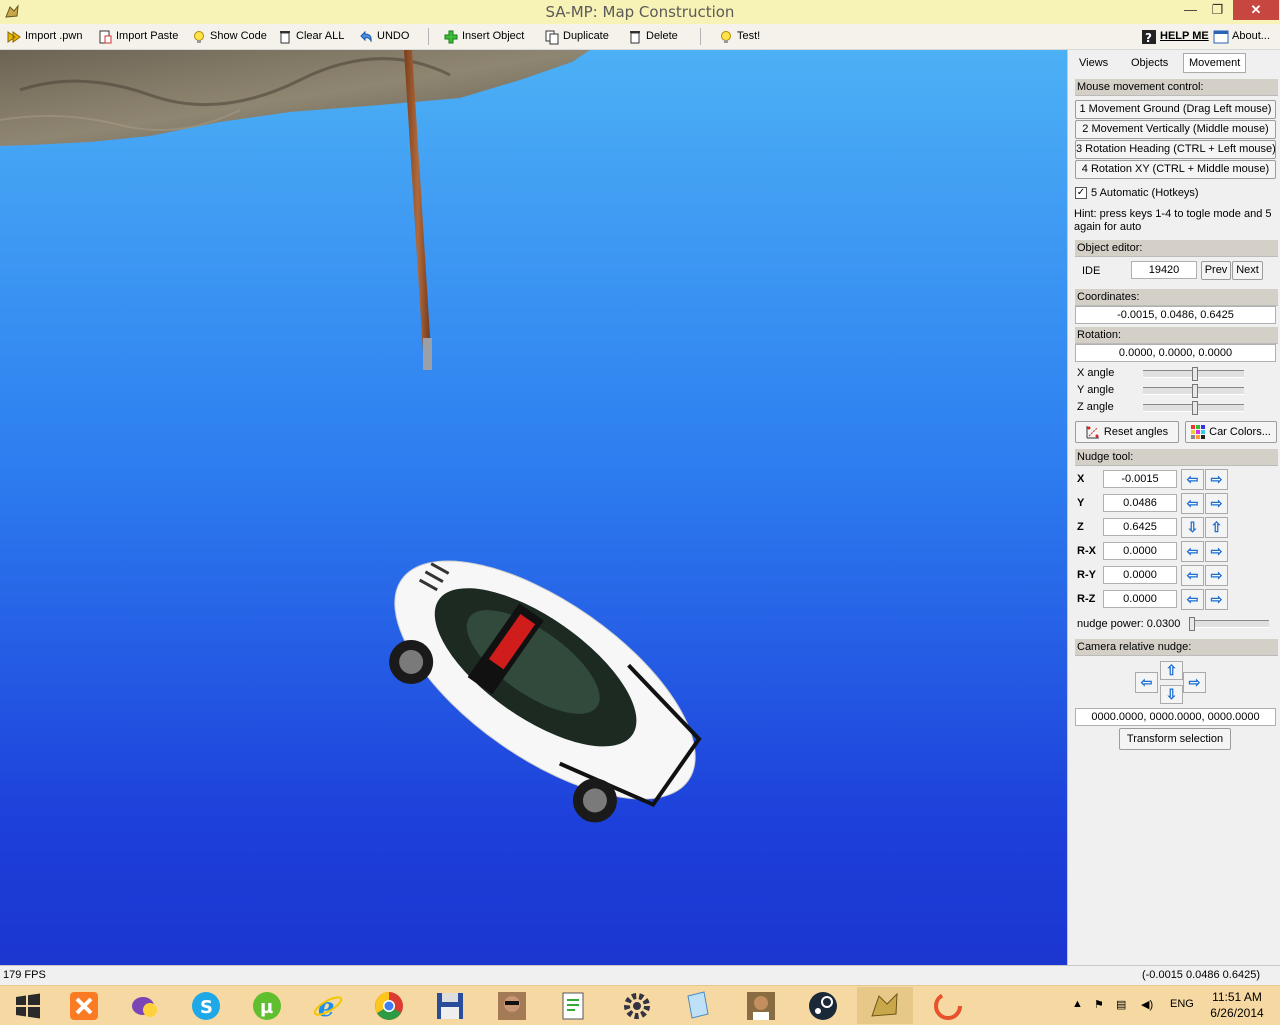 Image resolution: width=1280 pixels, height=1025 pixels. Describe the element at coordinates (1176, 457) in the screenshot. I see `nudge-tool-header: Nudge tool:` at that location.